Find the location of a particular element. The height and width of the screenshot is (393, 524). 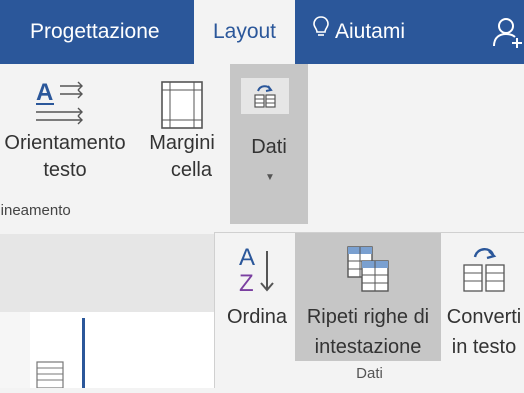

sort-az-icon: A Z is located at coordinates (256, 269).